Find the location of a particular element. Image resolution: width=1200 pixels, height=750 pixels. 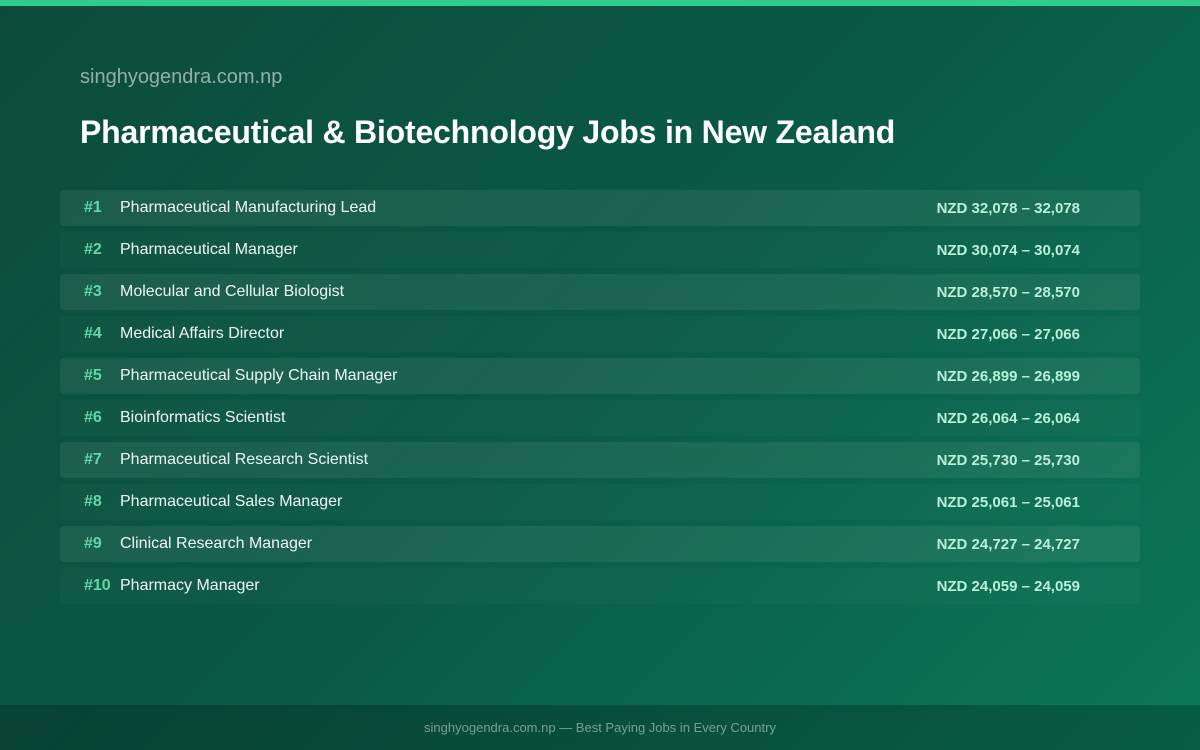

job-rank: #5 is located at coordinates (93, 375).